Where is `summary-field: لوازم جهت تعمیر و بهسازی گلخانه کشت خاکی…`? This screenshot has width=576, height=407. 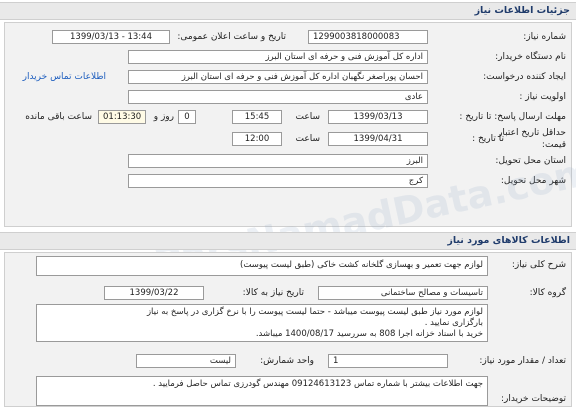 summary-field: لوازم جهت تعمیر و بهسازی گلخانه کشت خاکی… is located at coordinates (262, 266).